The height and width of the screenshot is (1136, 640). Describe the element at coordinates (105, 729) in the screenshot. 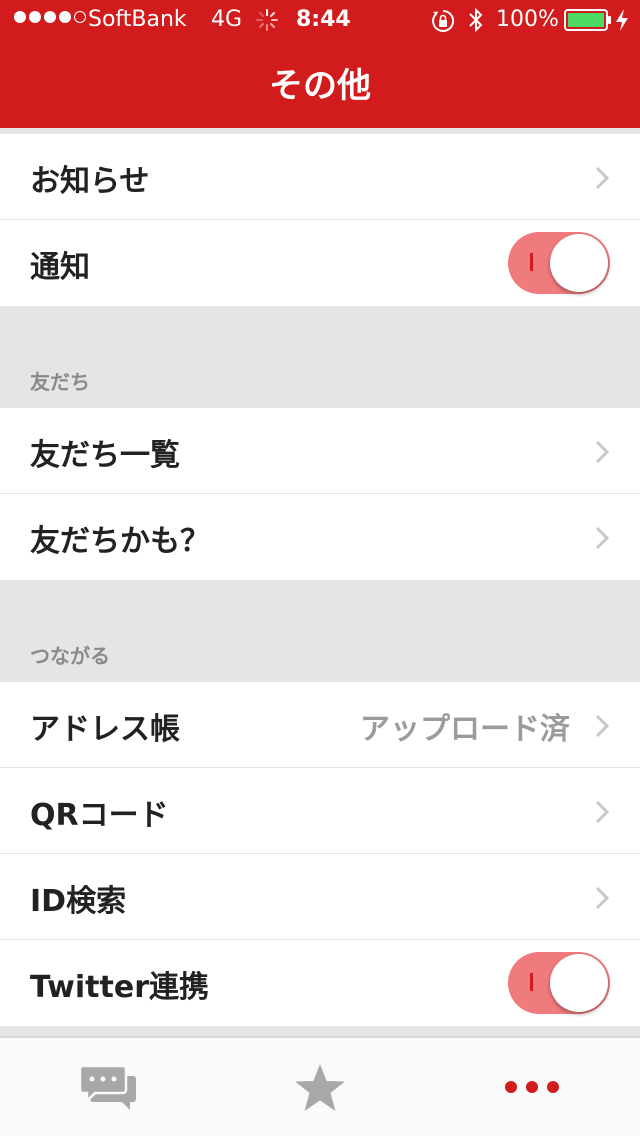

I see `address-book-label: アドレス帳` at that location.